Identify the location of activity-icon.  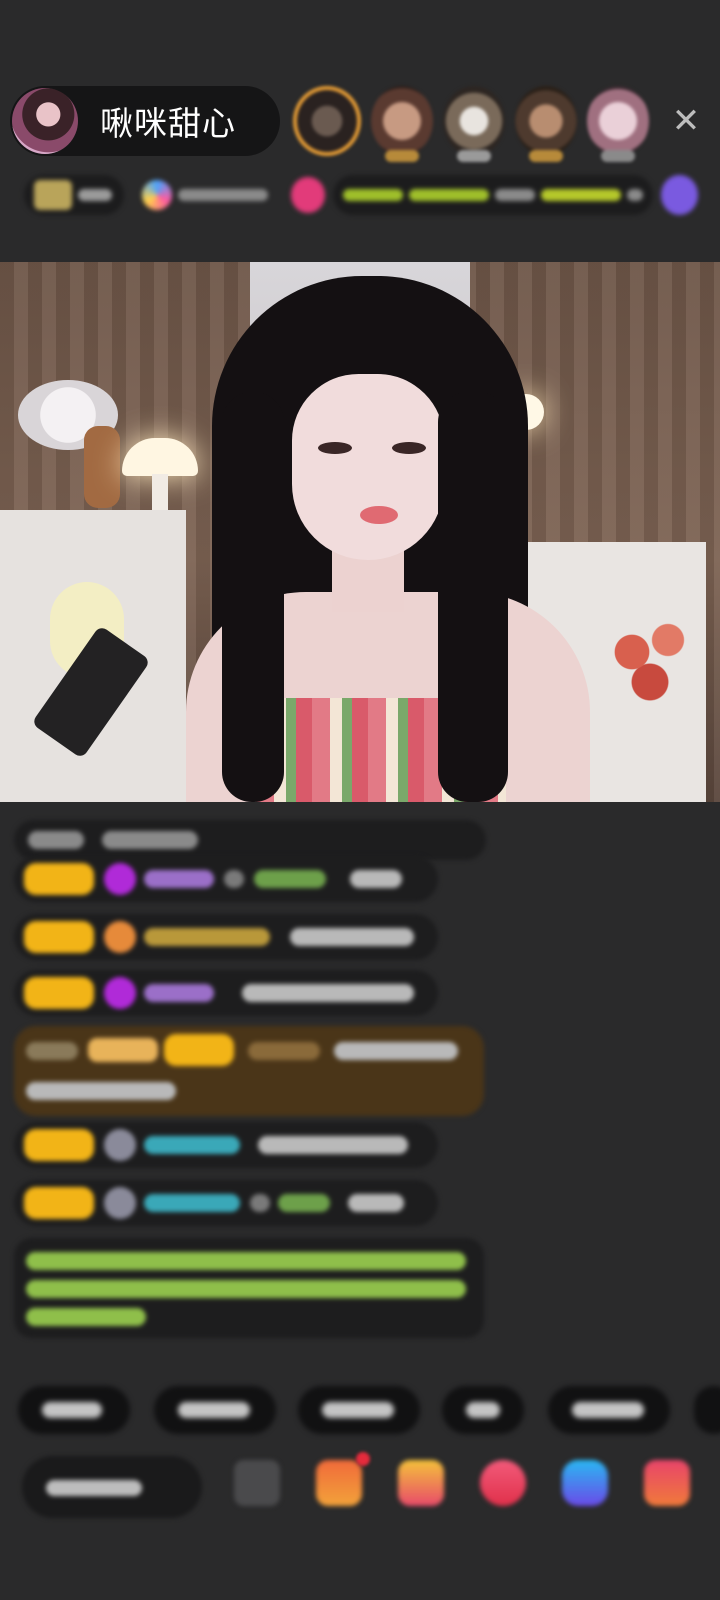
(679, 195).